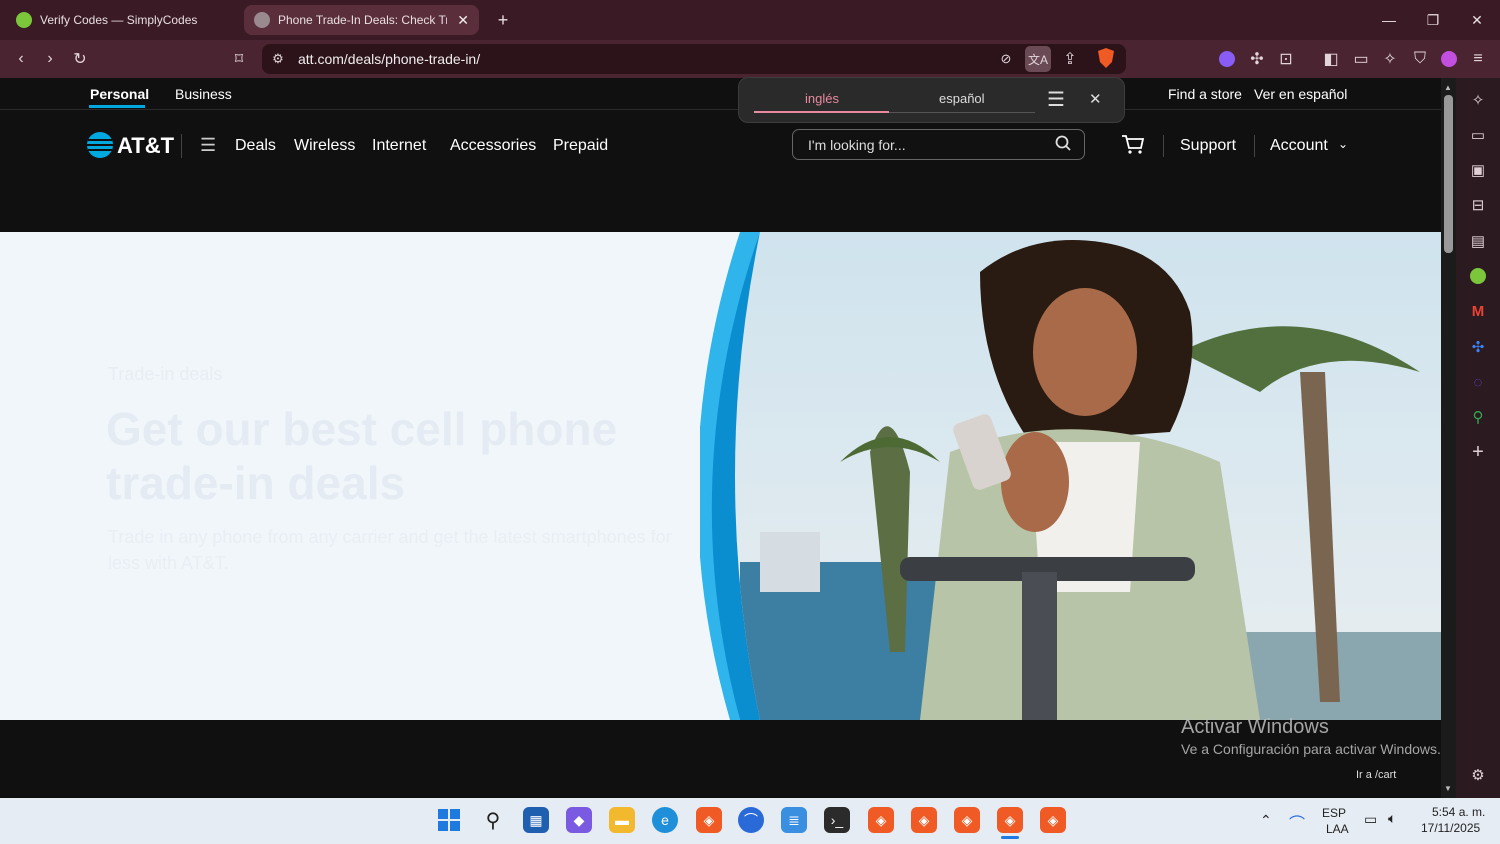  What do you see at coordinates (962, 112) in the screenshot?
I see `translate-divider` at bounding box center [962, 112].